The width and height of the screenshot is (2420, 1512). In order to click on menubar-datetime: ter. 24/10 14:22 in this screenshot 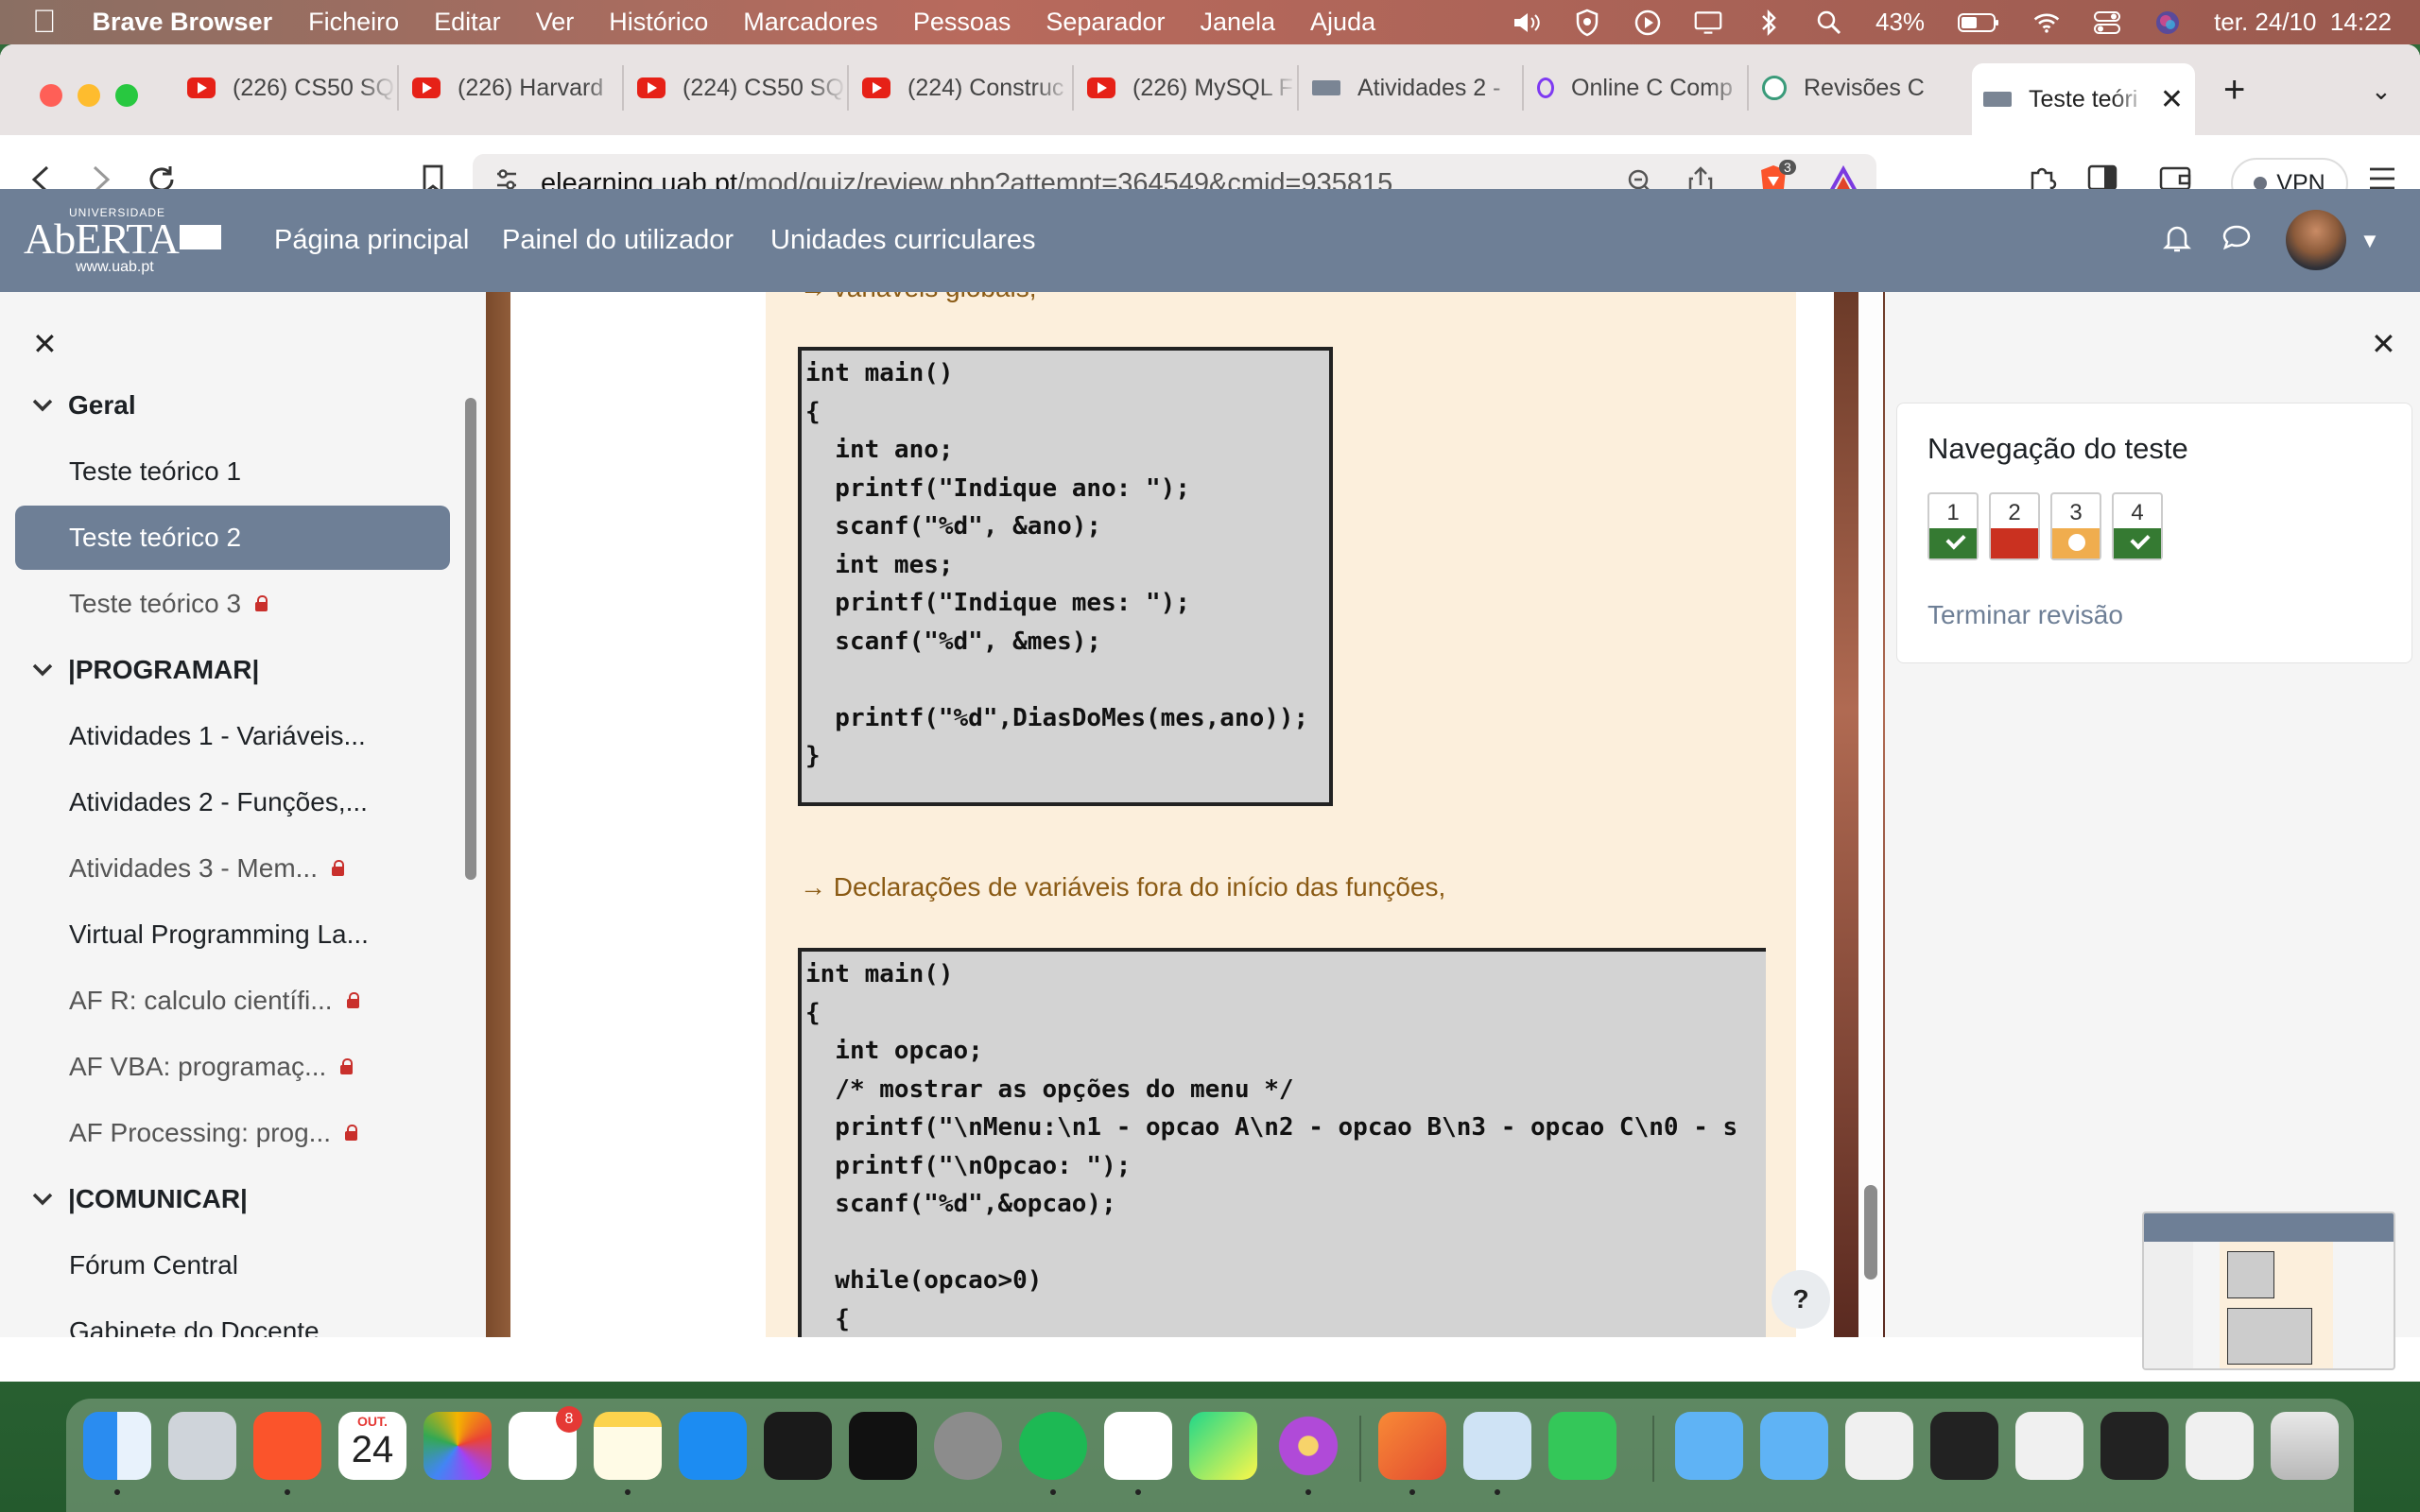, I will do `click(2303, 22)`.